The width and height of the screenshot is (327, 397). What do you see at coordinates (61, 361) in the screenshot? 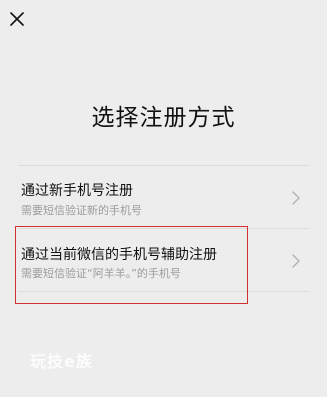
I see `watermark-logo: 玩技e族` at bounding box center [61, 361].